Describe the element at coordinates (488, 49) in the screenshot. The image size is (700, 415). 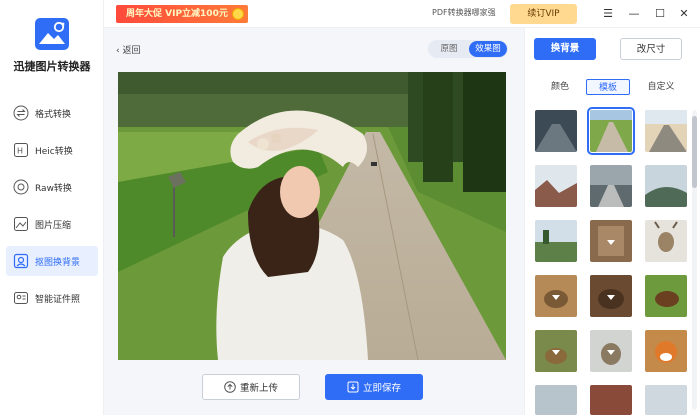
I see `tab-result: 效果图` at that location.